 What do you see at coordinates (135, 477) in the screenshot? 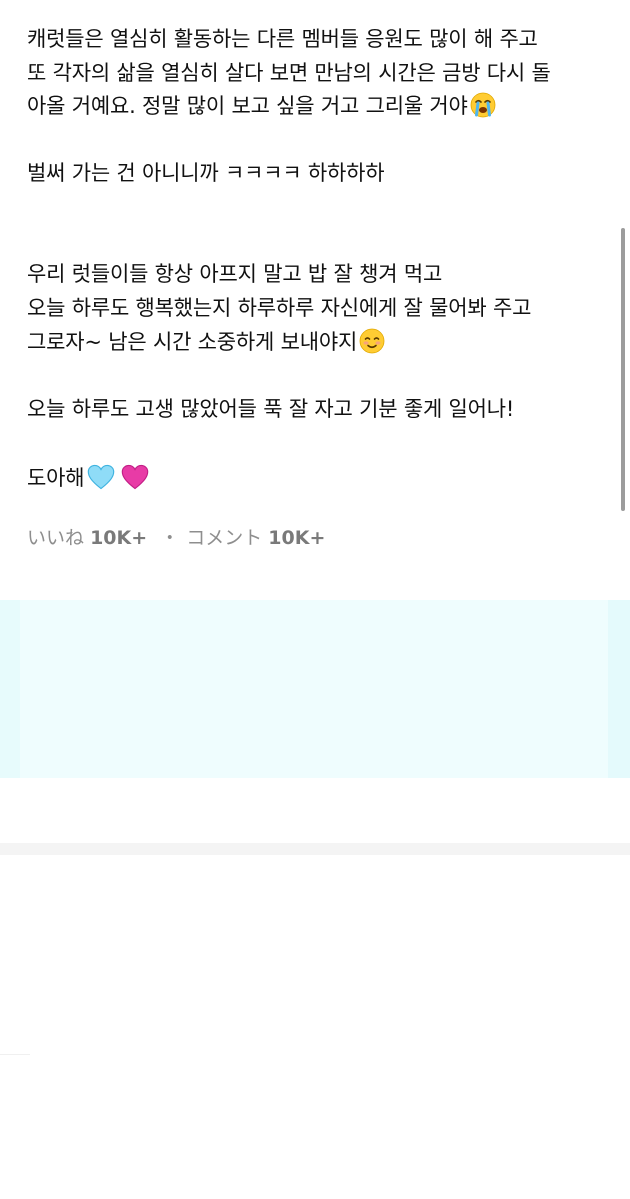
I see `pink-heart-emoji-icon` at bounding box center [135, 477].